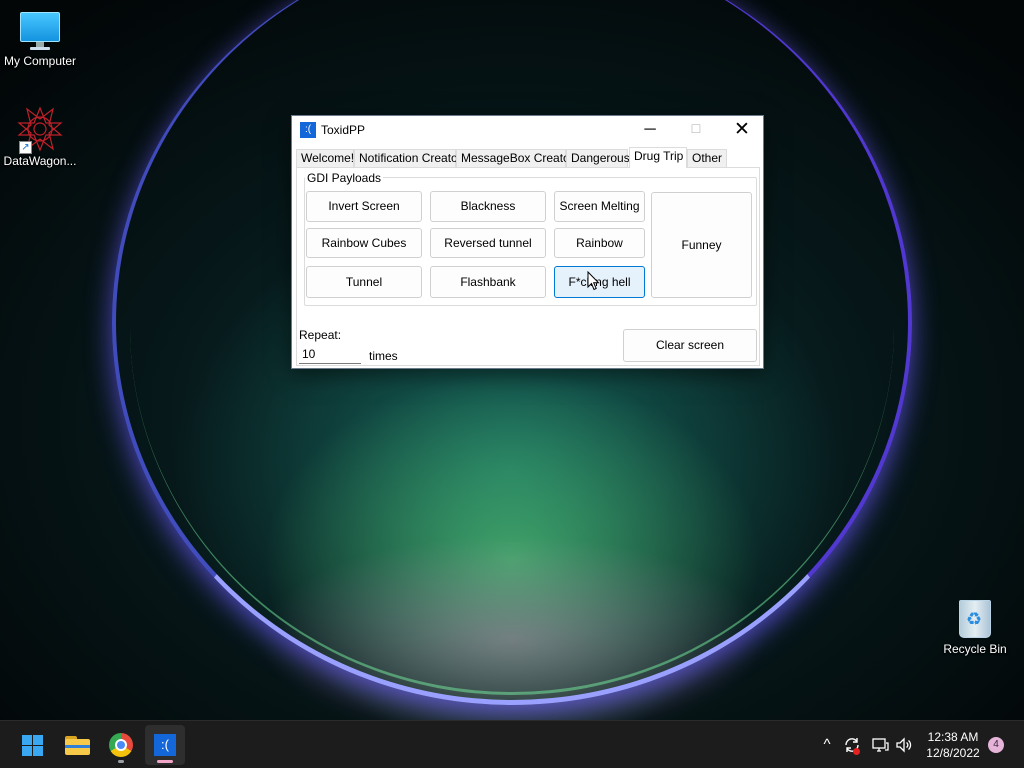 The height and width of the screenshot is (768, 1024). I want to click on clock-time: 12:38 AM, so click(953, 737).